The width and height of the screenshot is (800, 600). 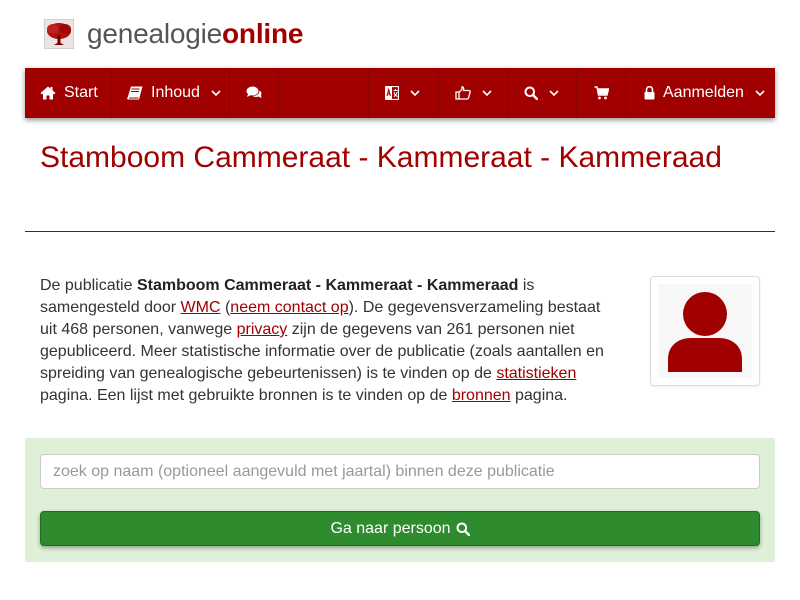 What do you see at coordinates (649, 93) in the screenshot?
I see `lock-icon` at bounding box center [649, 93].